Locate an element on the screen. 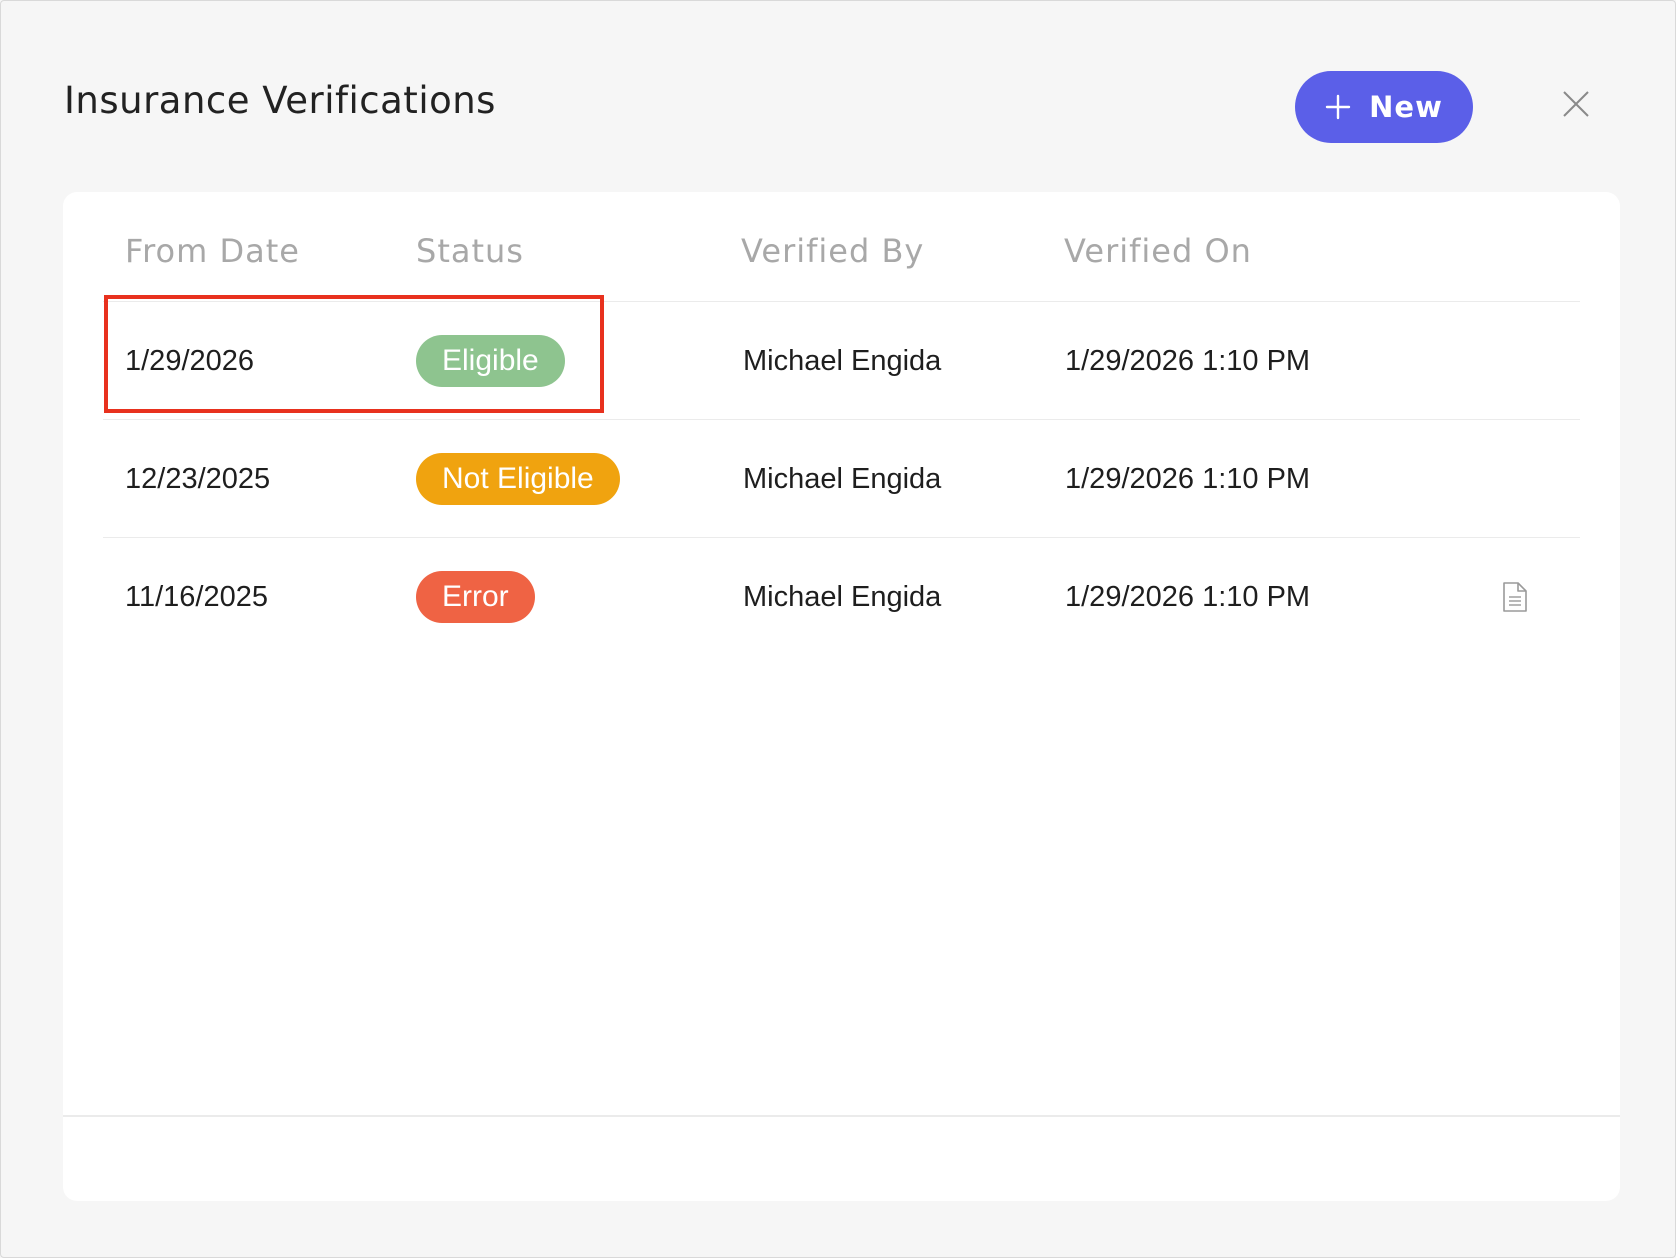 The width and height of the screenshot is (1676, 1258). close-icon is located at coordinates (1576, 104).